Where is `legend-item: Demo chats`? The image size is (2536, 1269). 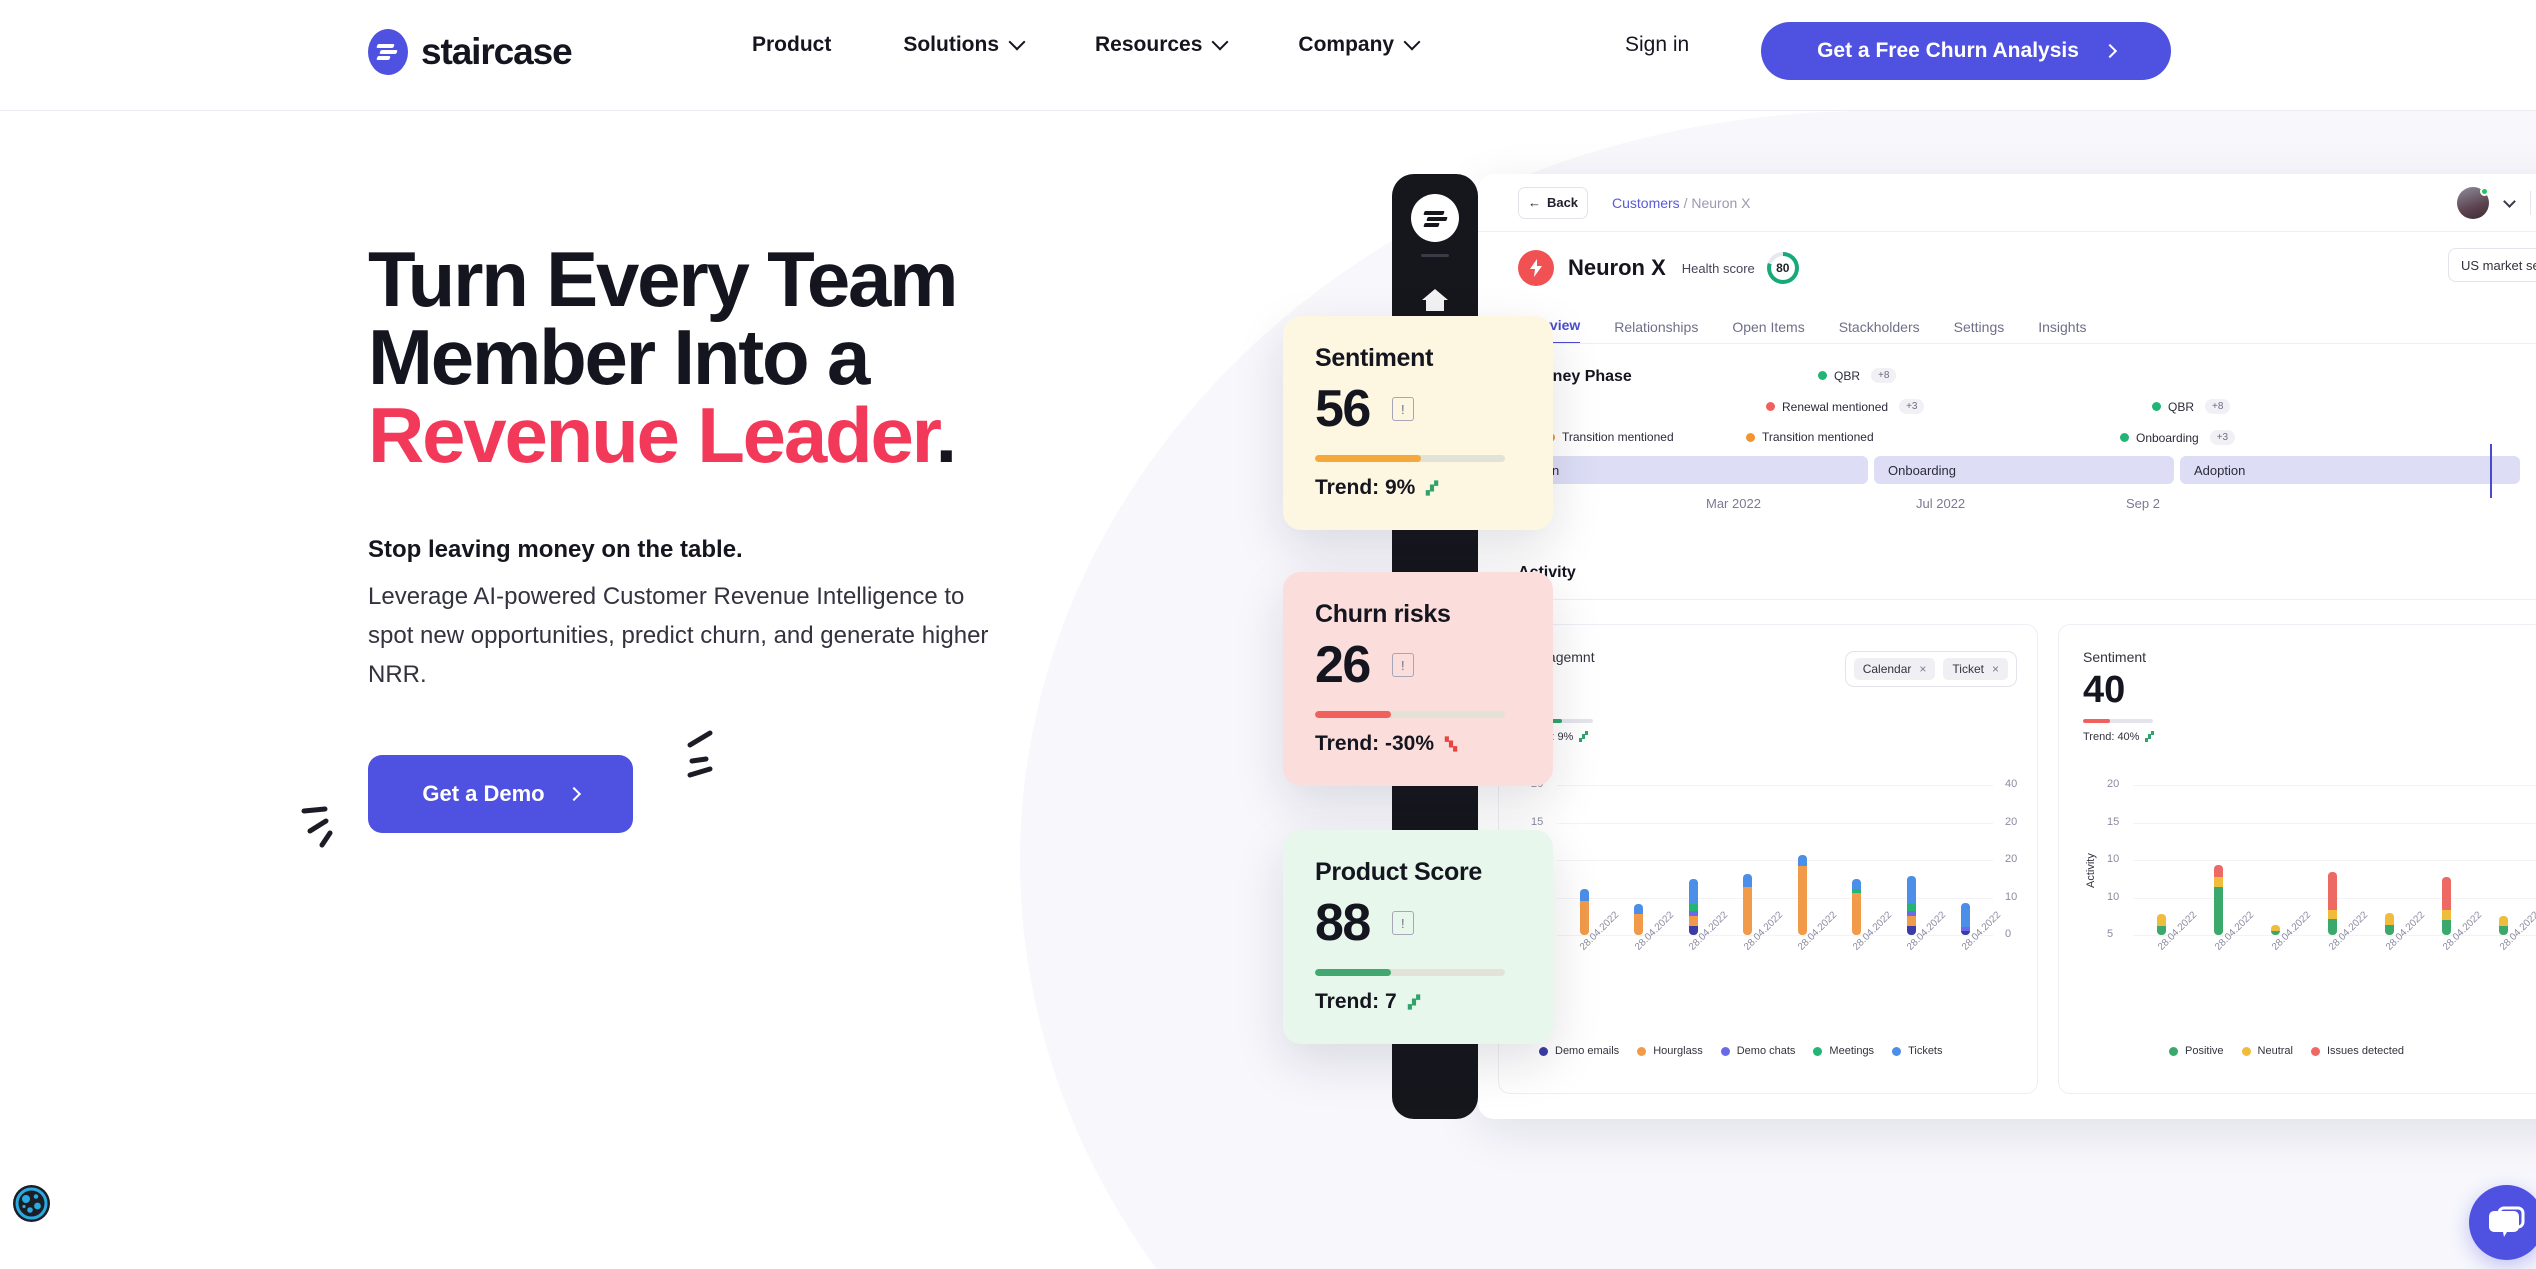 legend-item: Demo chats is located at coordinates (1757, 1051).